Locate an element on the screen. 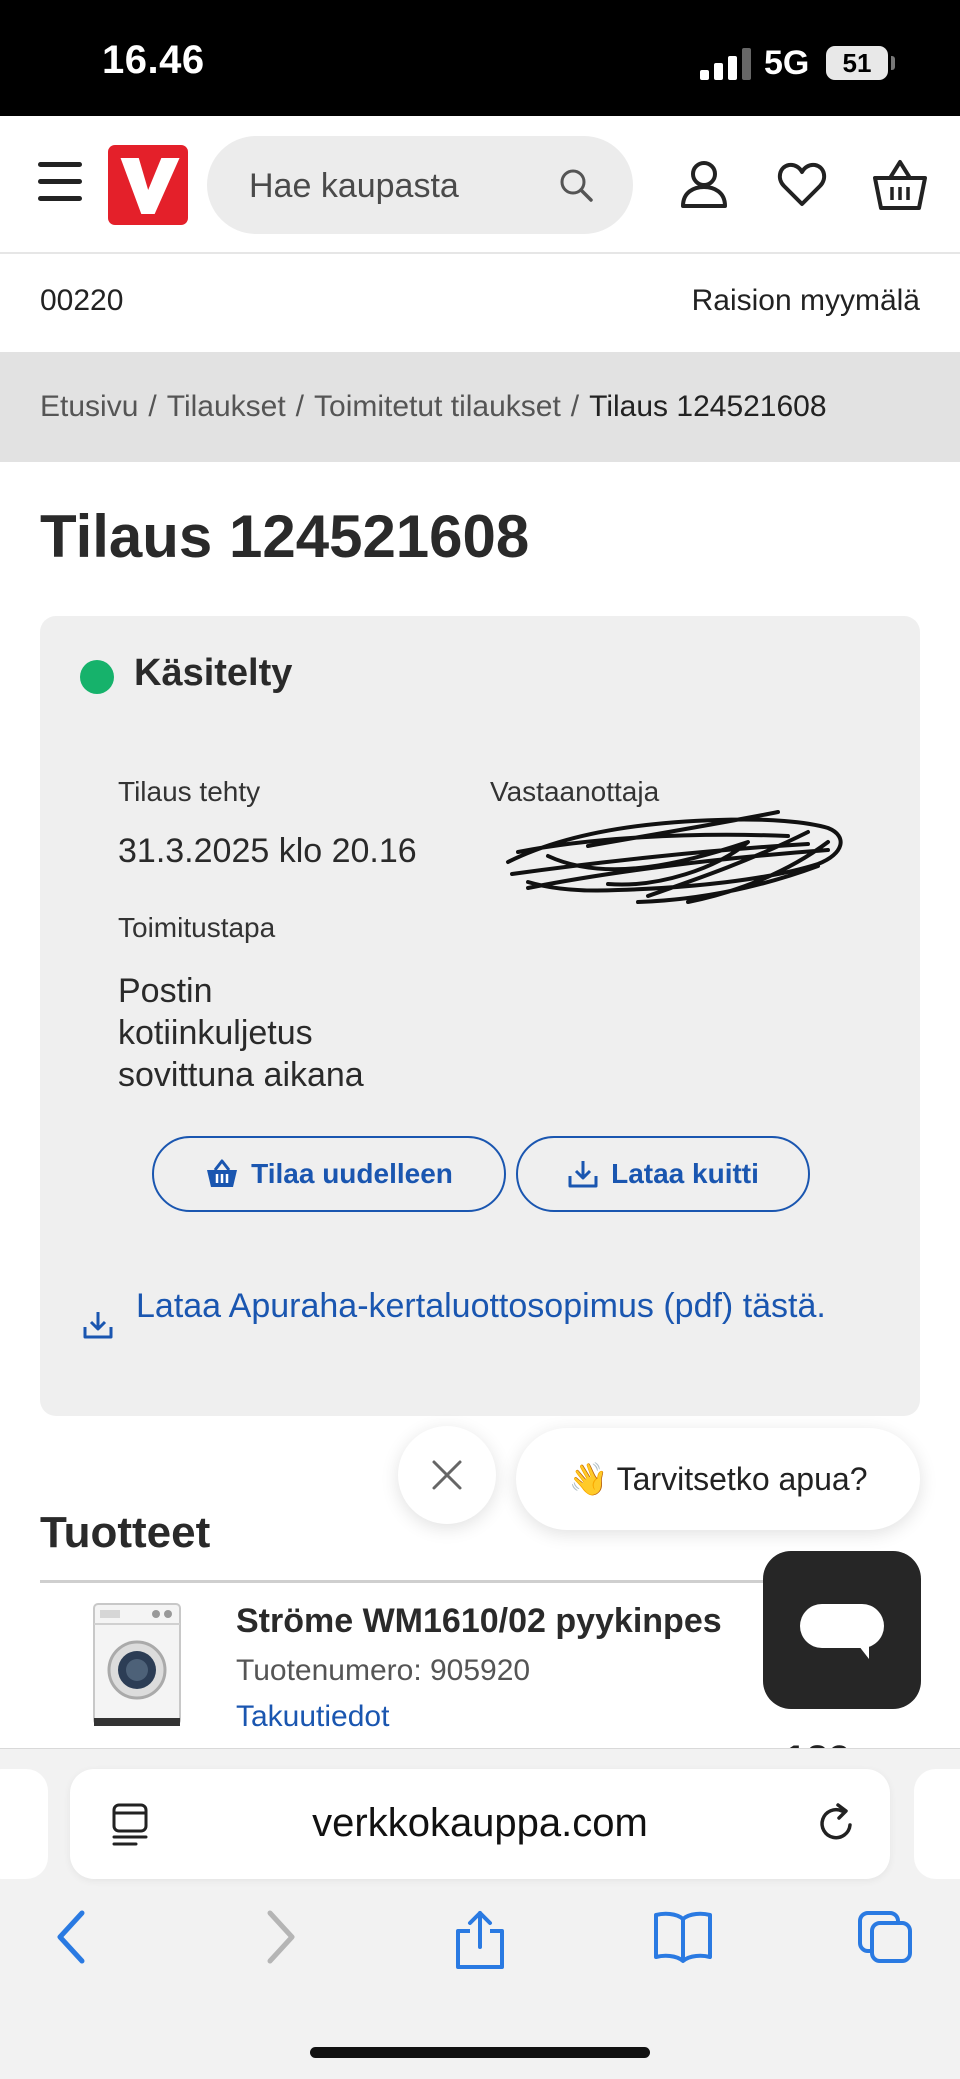 Image resolution: width=960 pixels, height=2079 pixels. download-receipt-button: Lataa kuitti is located at coordinates (663, 1174).